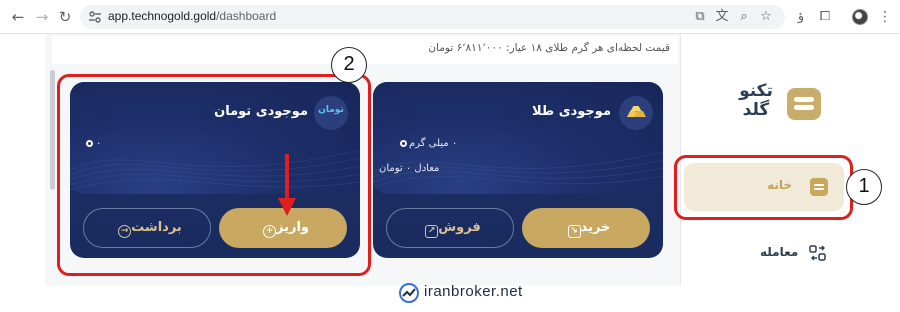 Image resolution: width=900 pixels, height=312 pixels. I want to click on iranbroker-logo-icon, so click(409, 293).